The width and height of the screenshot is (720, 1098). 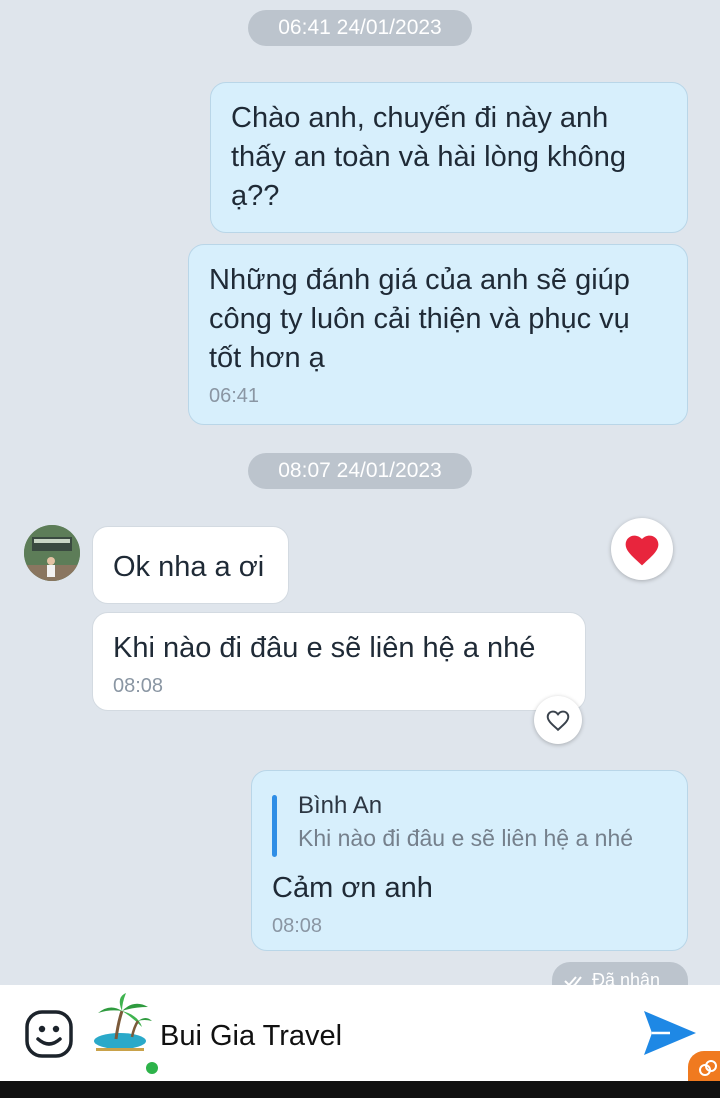 What do you see at coordinates (152, 1068) in the screenshot?
I see `online-indicator` at bounding box center [152, 1068].